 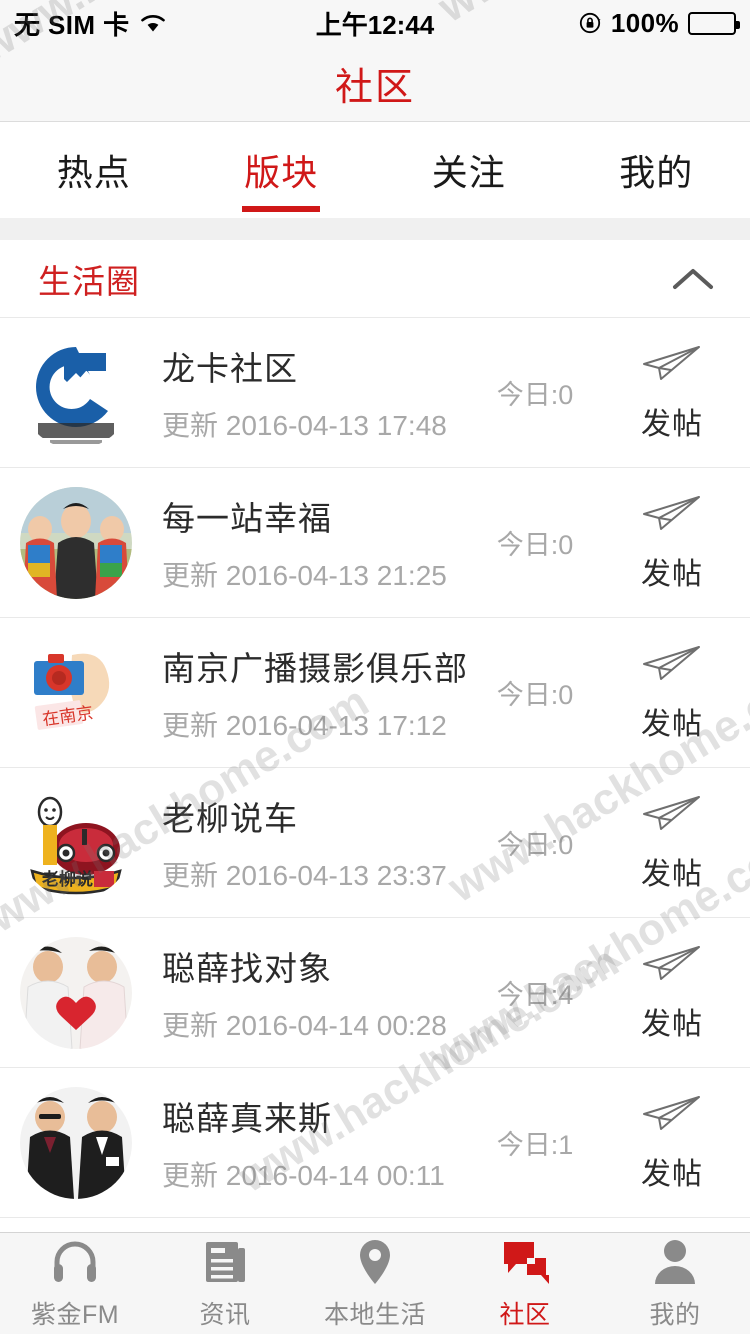 I want to click on today-count: 今日:4, so click(x=535, y=995).